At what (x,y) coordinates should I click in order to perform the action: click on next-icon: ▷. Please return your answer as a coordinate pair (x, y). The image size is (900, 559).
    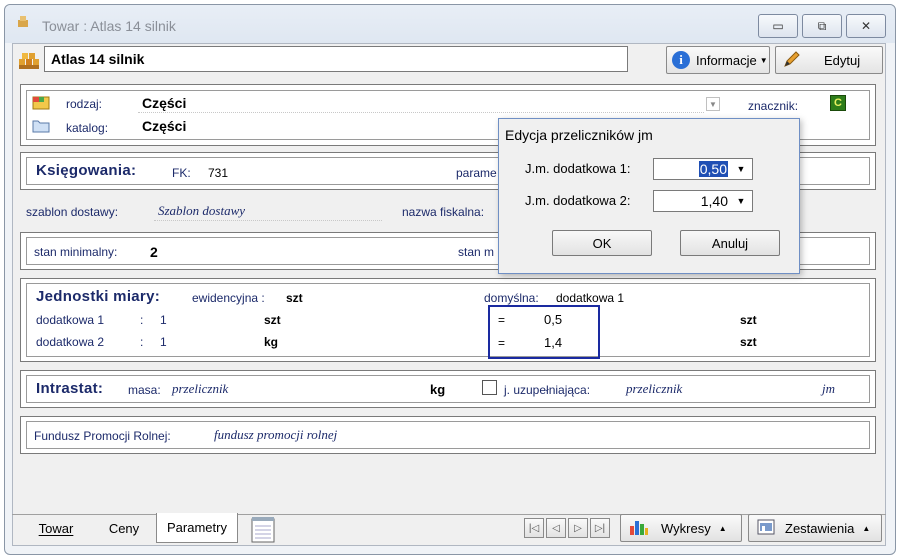
    Looking at the image, I should click on (578, 528).